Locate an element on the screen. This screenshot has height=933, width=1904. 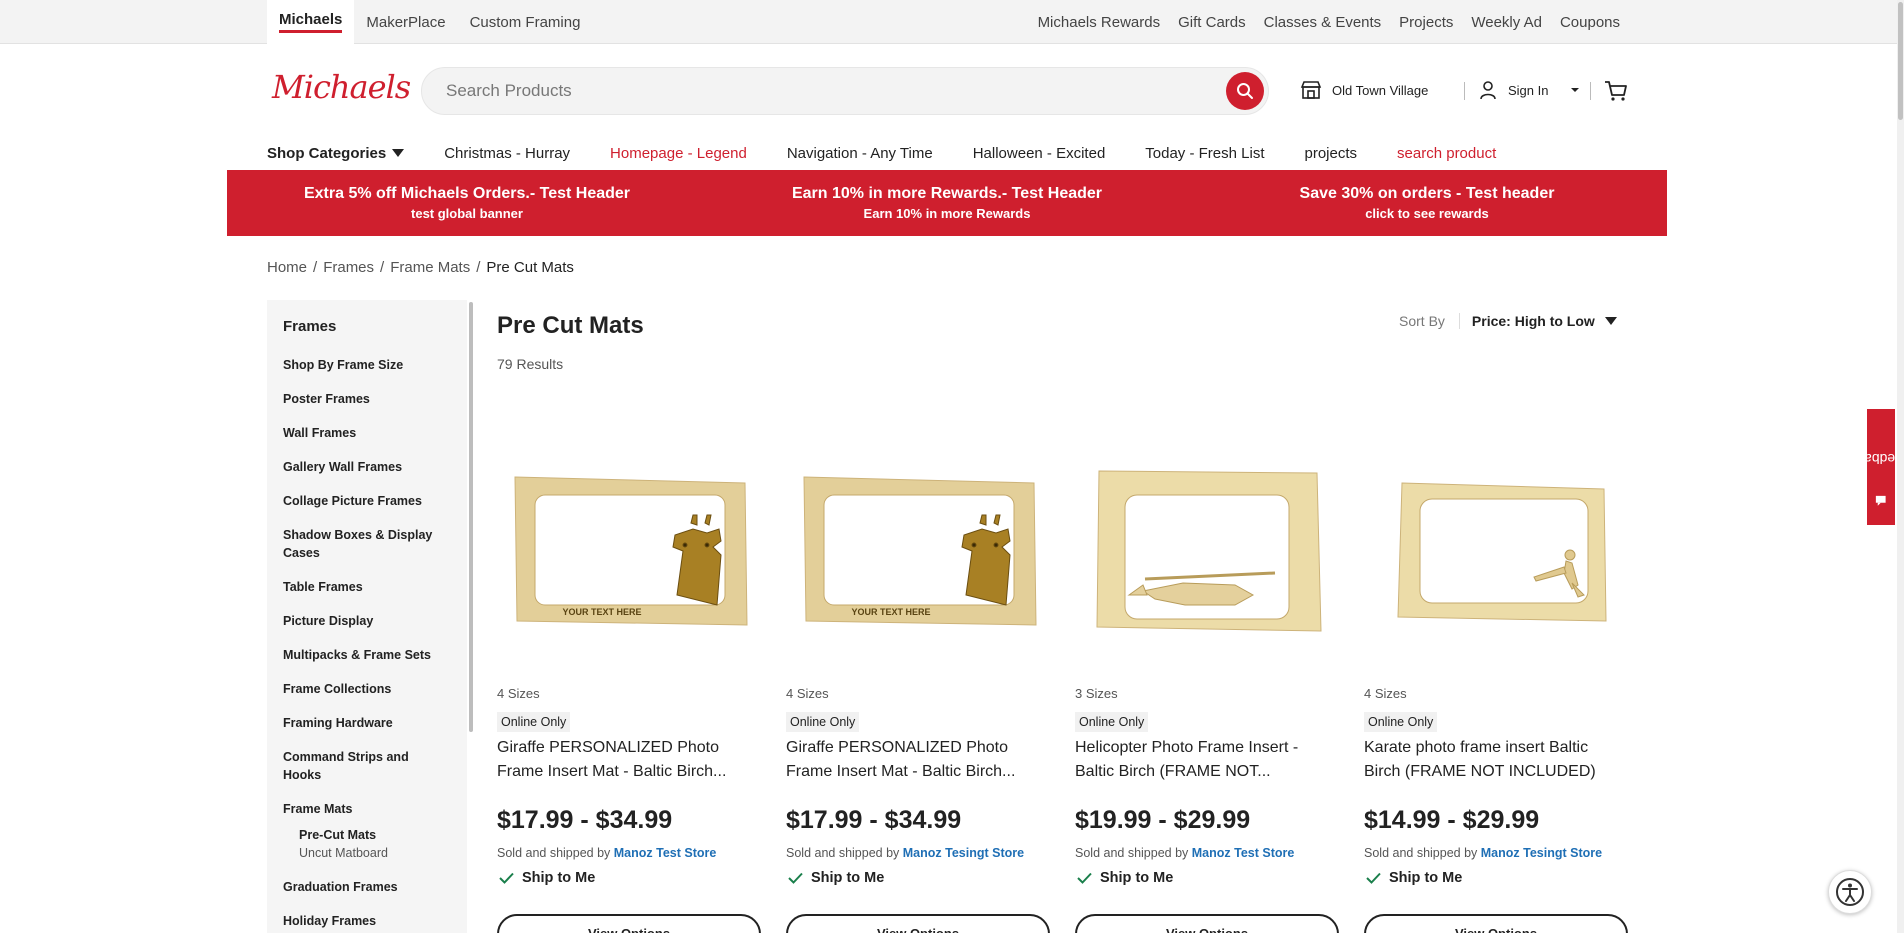
link-michaels-rewards: Michaels Rewards is located at coordinates (1099, 22).